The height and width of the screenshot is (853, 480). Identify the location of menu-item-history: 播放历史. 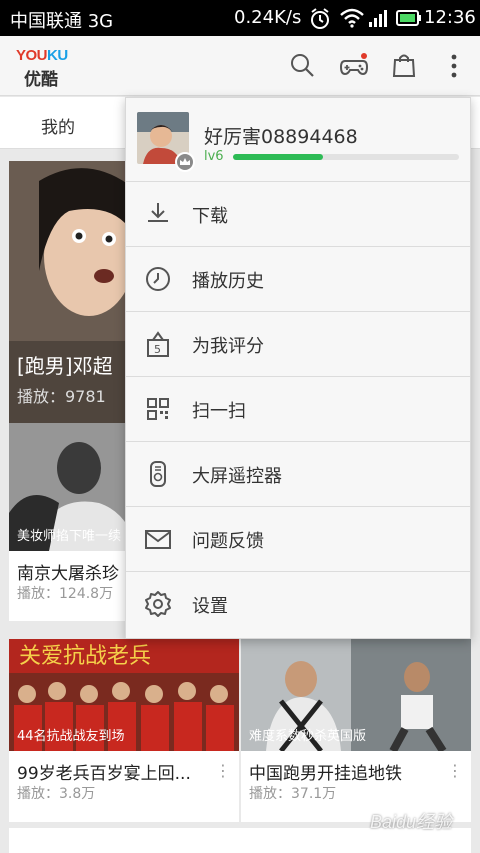
(298, 279).